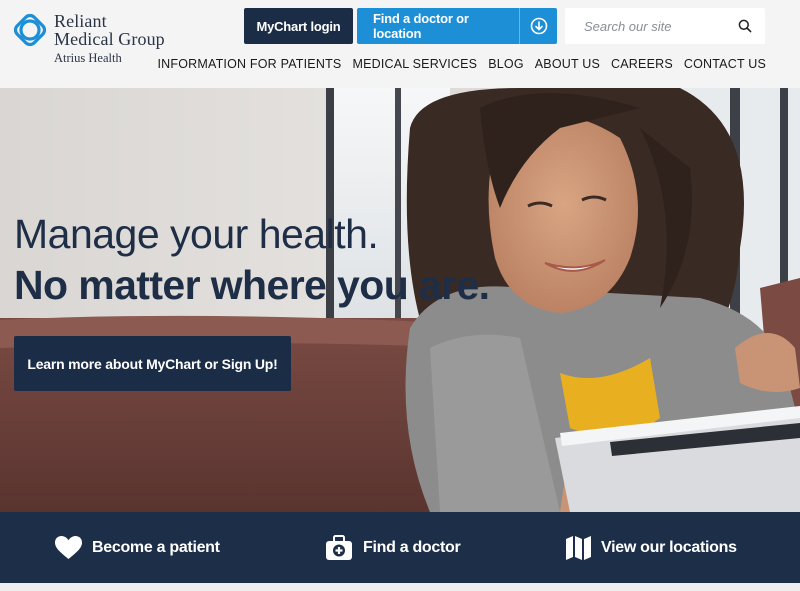  Describe the element at coordinates (642, 64) in the screenshot. I see `nav-item-careers: CAREERS` at that location.